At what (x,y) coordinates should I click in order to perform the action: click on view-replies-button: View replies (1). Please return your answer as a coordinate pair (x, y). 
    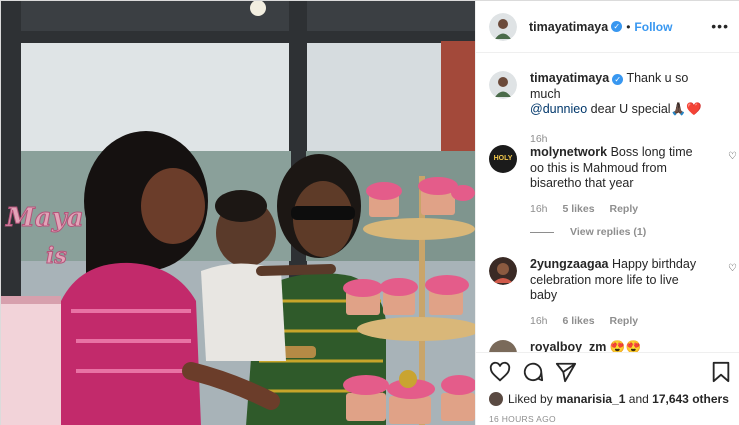
    Looking at the image, I should click on (588, 232).